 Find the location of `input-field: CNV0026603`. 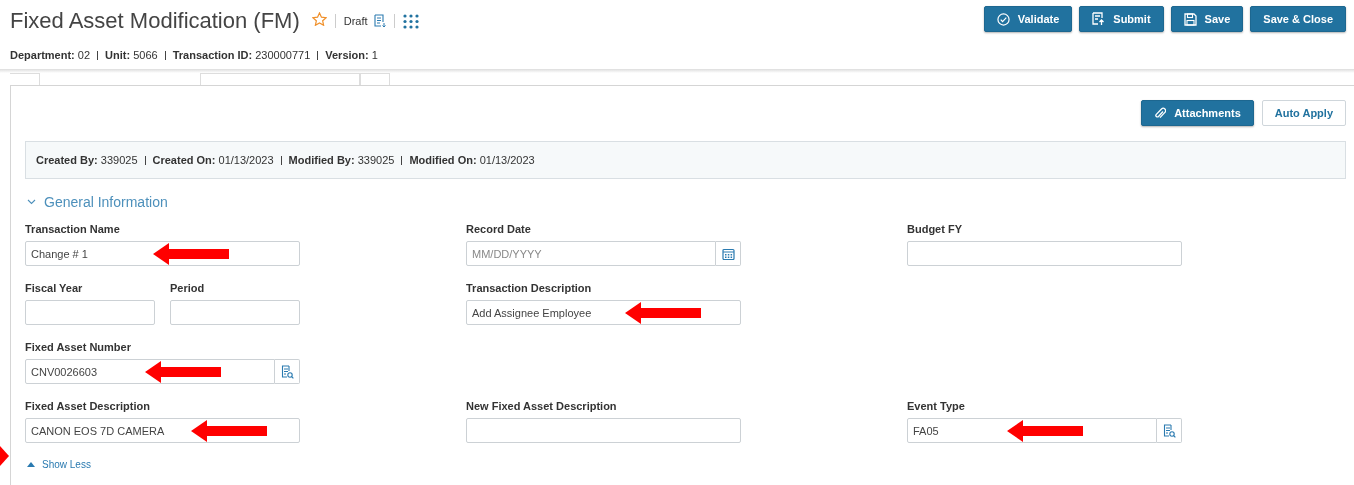

input-field: CNV0026603 is located at coordinates (150, 371).